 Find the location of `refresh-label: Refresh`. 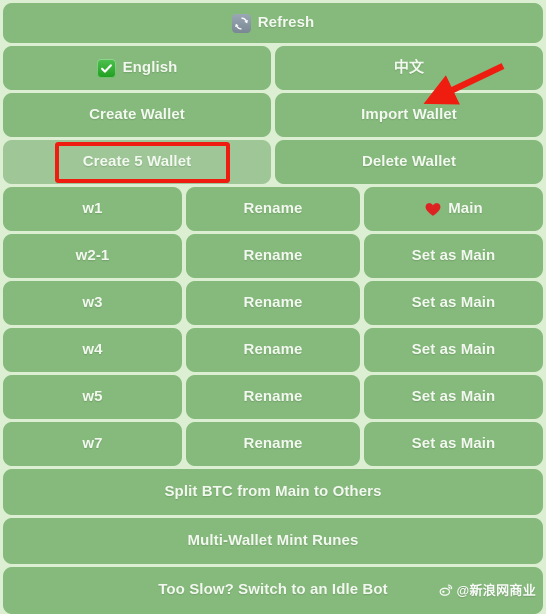

refresh-label: Refresh is located at coordinates (286, 22).